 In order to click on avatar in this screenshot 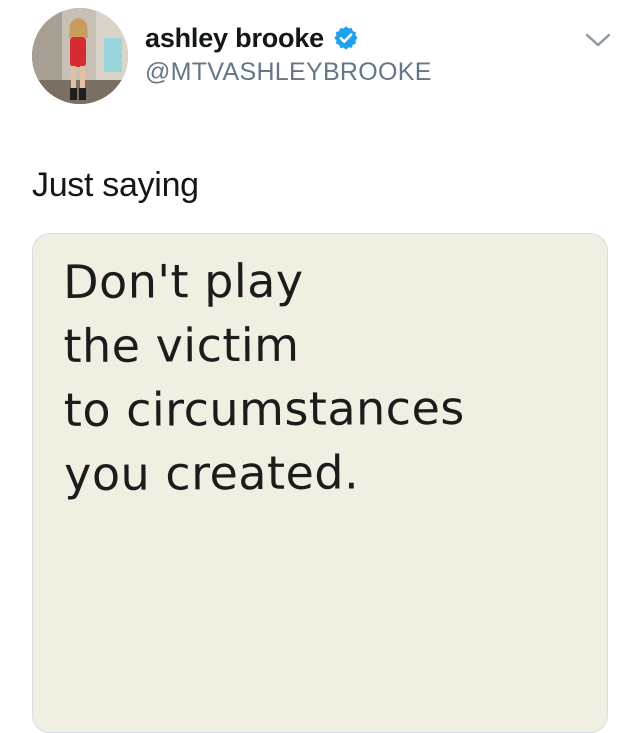, I will do `click(80, 56)`.